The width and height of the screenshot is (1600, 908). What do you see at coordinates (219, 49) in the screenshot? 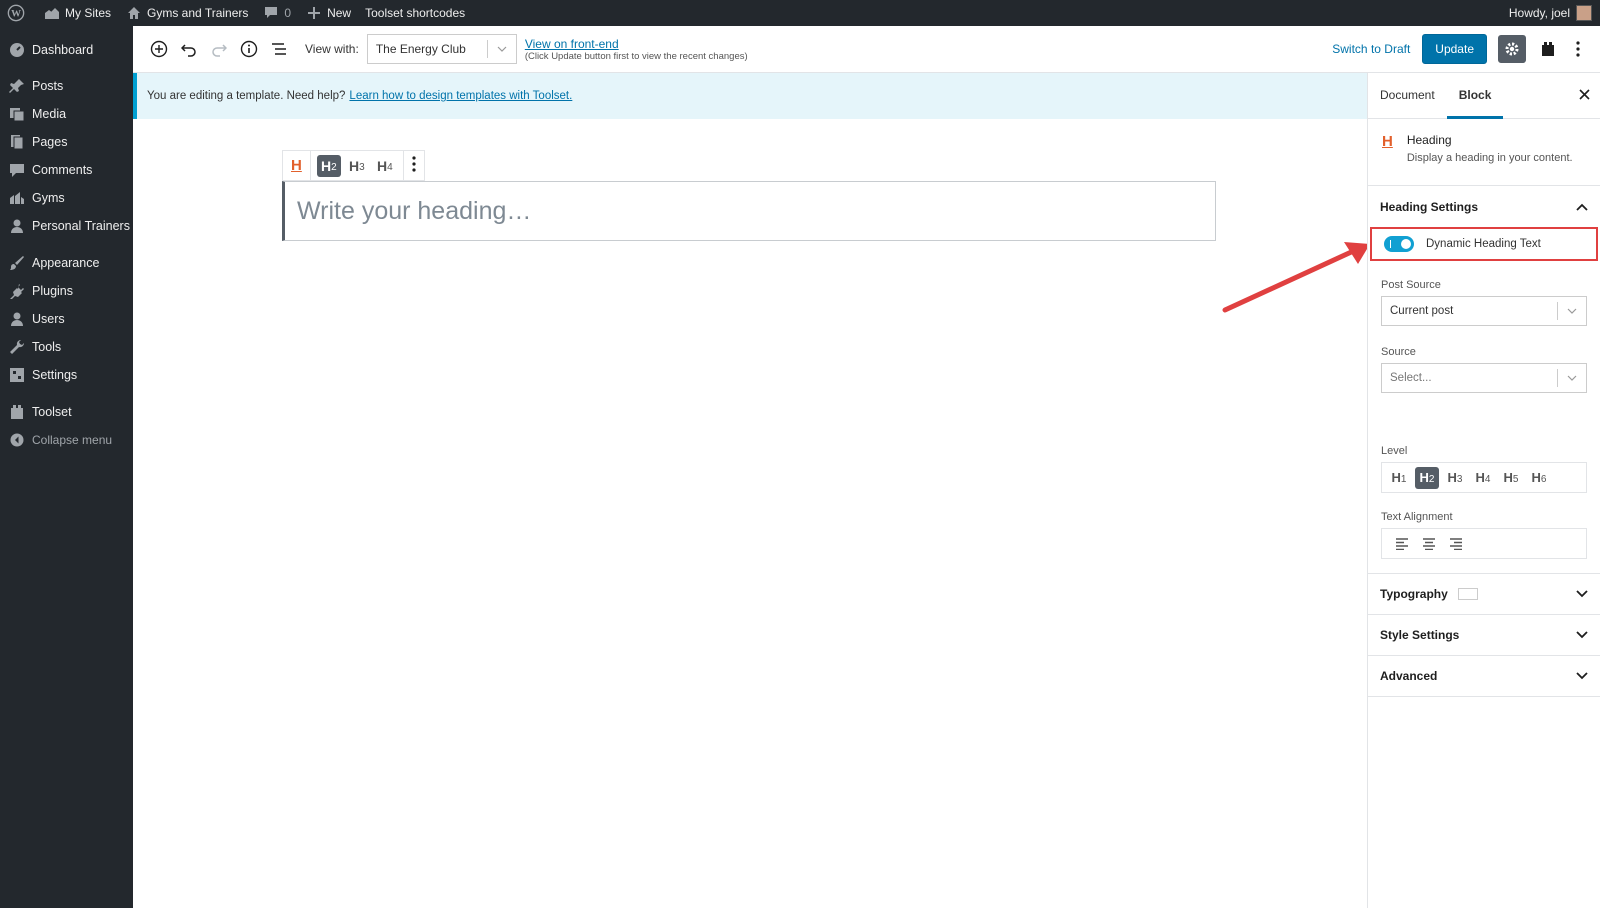
I see `redo-icon` at bounding box center [219, 49].